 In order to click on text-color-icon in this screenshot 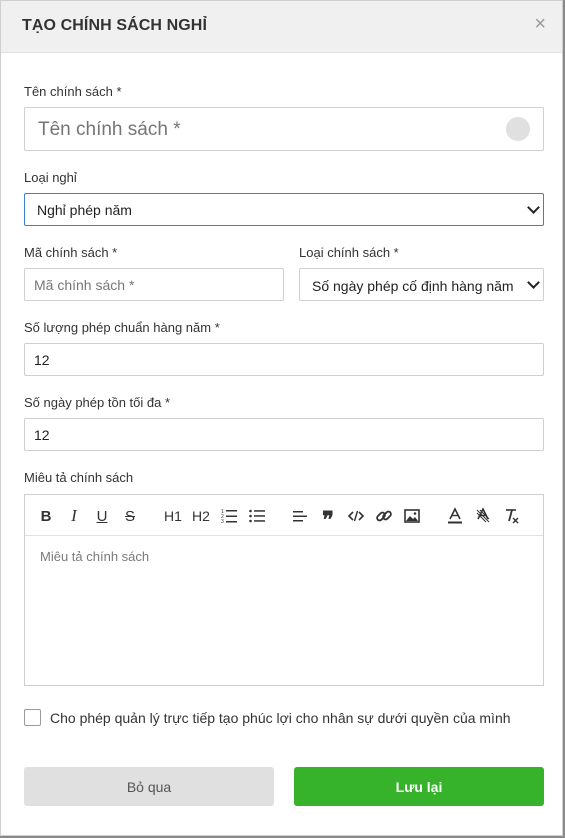, I will do `click(455, 516)`.